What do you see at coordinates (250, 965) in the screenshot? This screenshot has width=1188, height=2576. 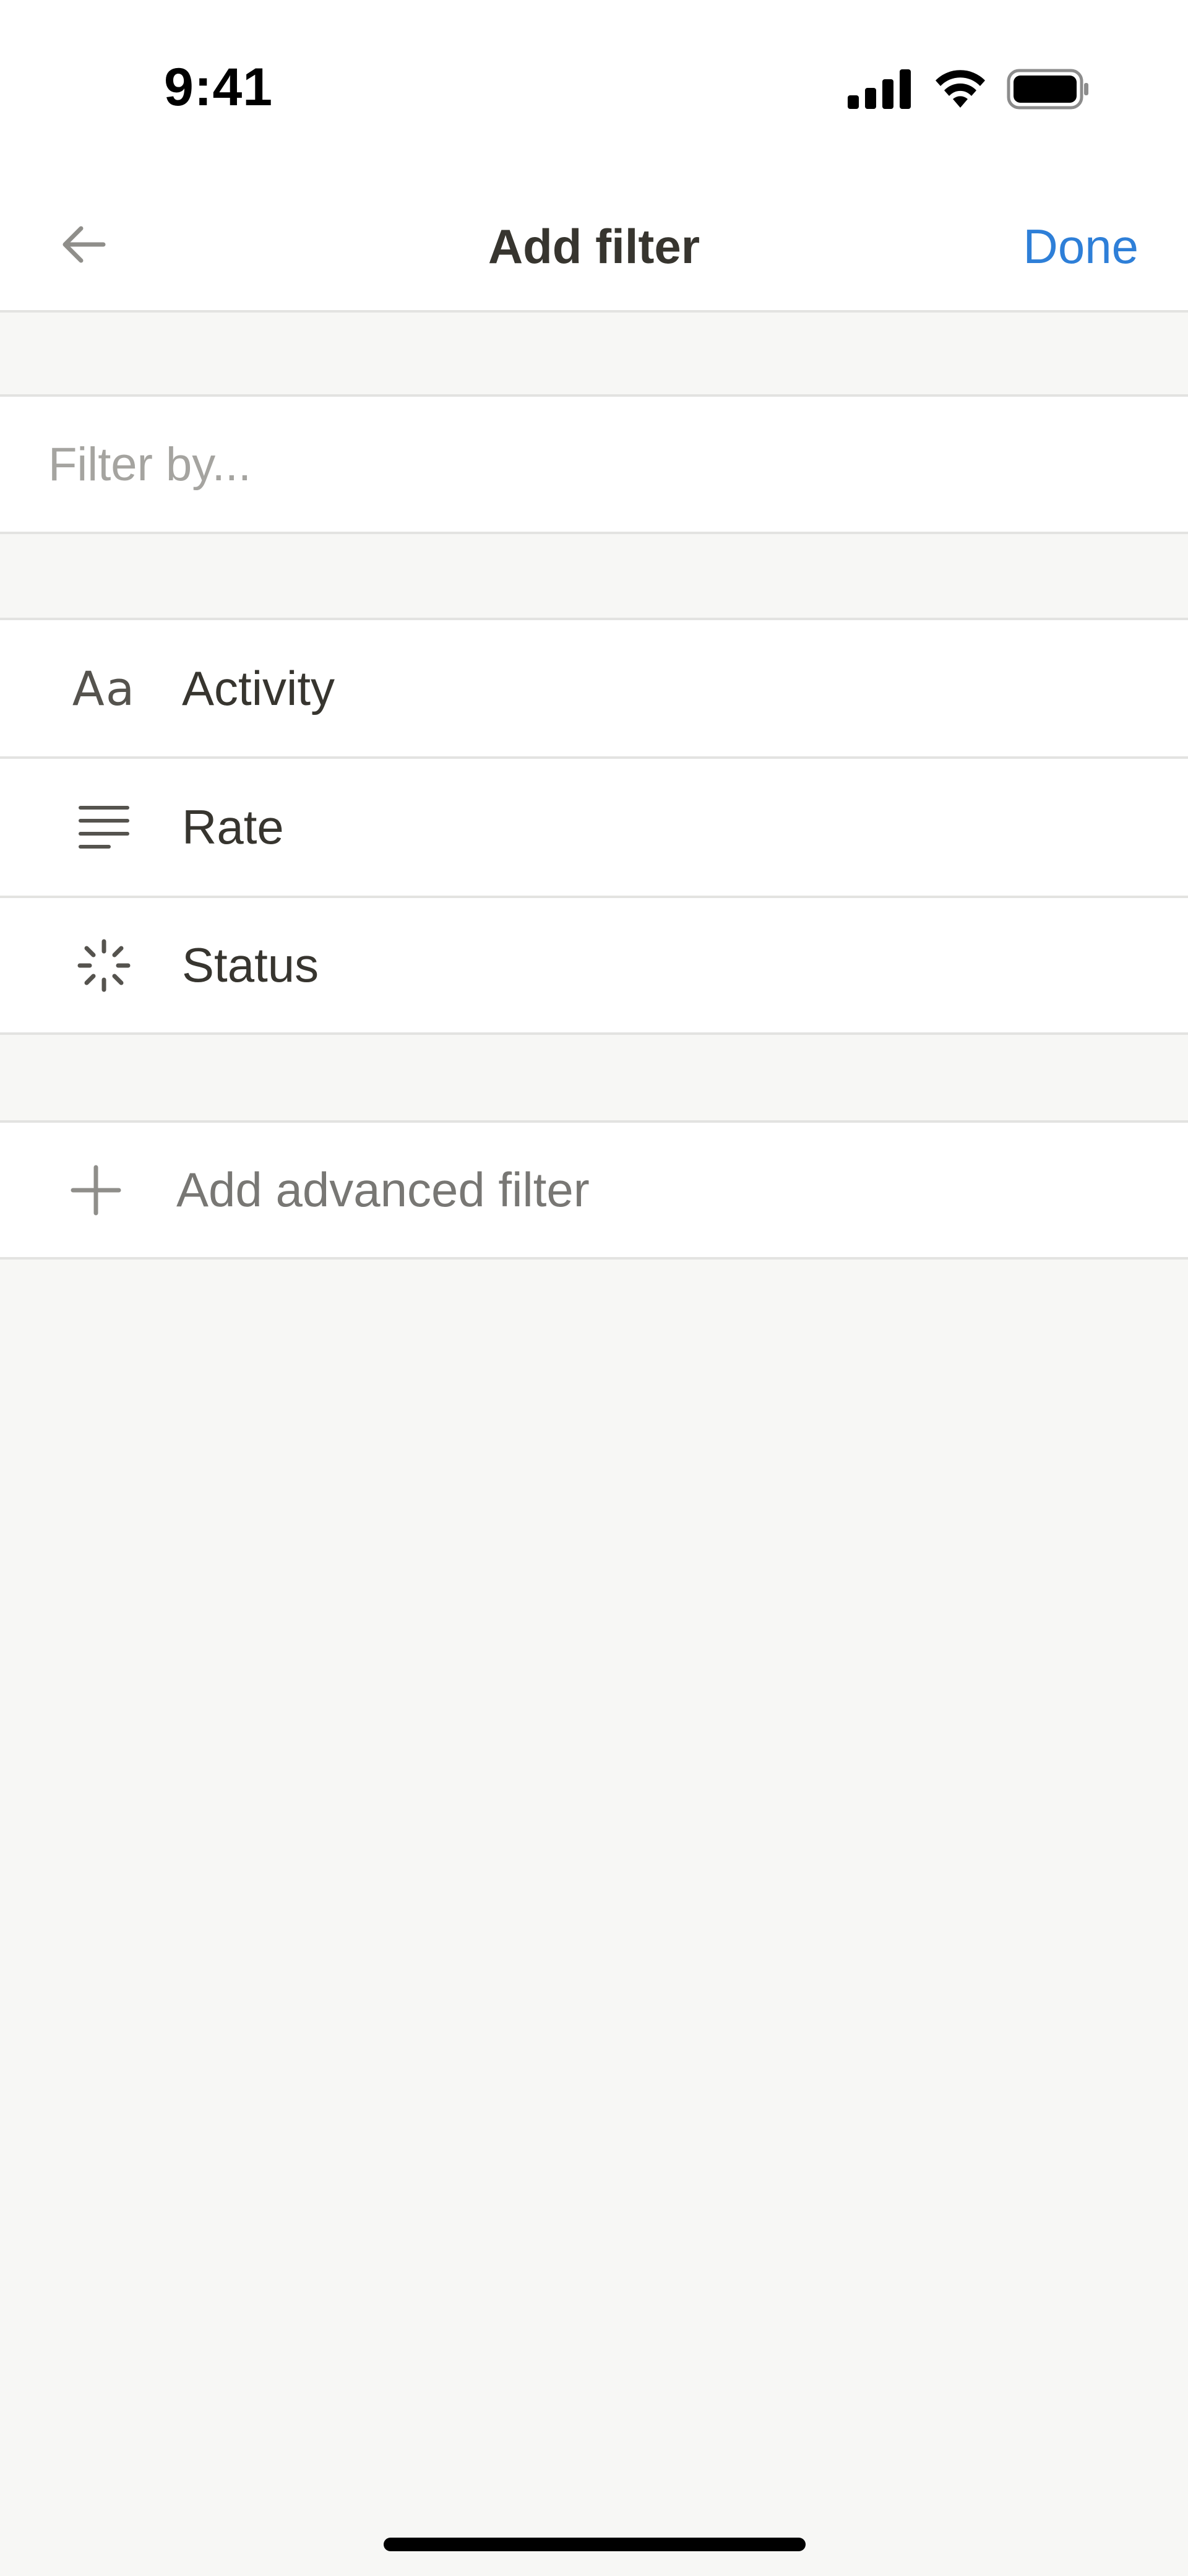 I see `property-label: Status` at bounding box center [250, 965].